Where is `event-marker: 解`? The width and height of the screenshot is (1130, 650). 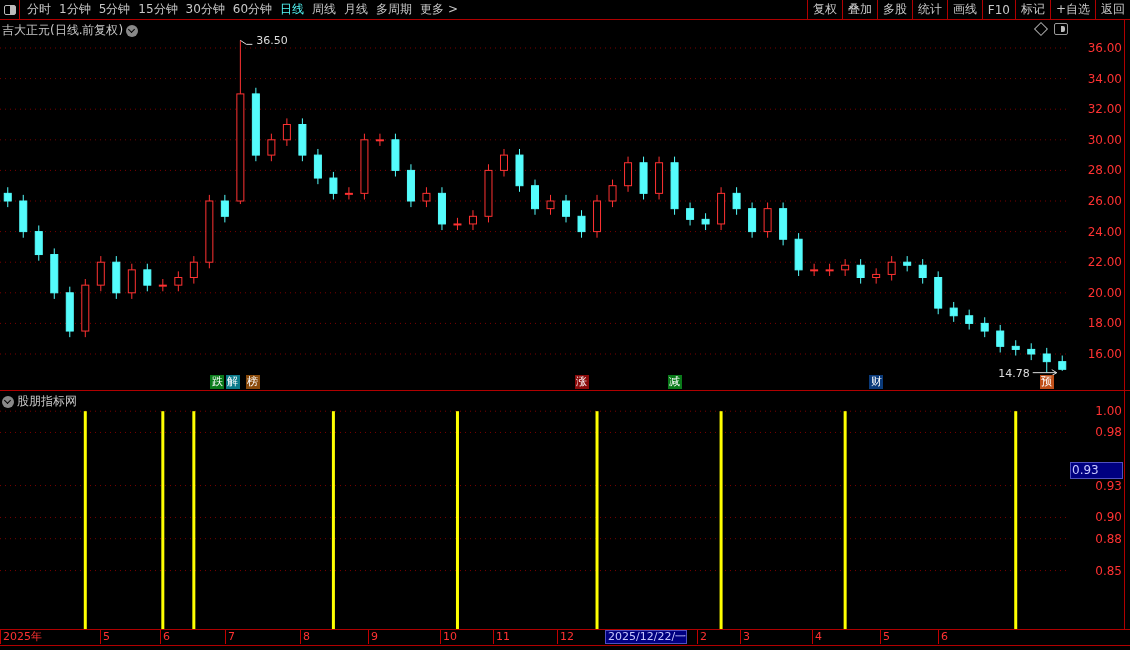
event-marker: 解 is located at coordinates (232, 382).